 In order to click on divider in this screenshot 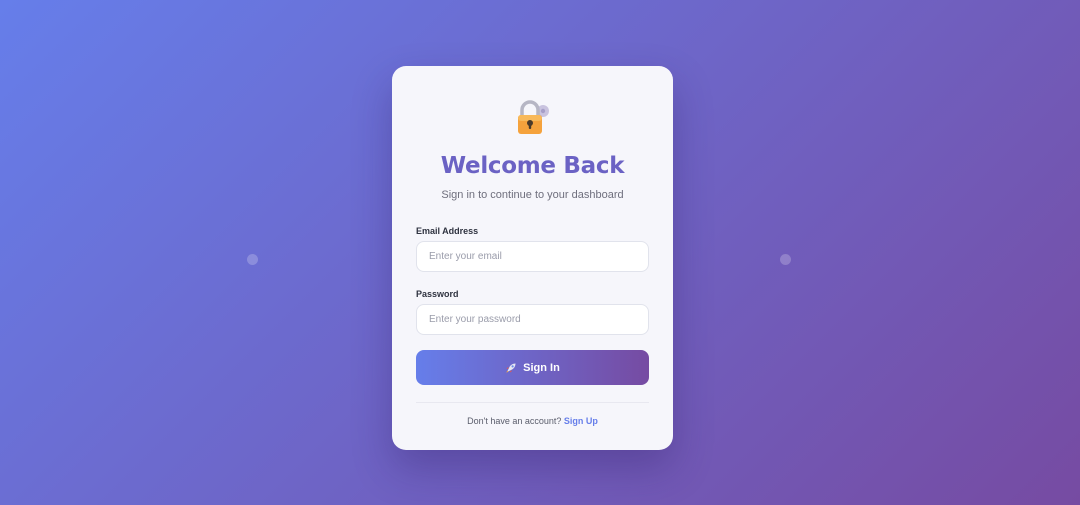, I will do `click(532, 402)`.